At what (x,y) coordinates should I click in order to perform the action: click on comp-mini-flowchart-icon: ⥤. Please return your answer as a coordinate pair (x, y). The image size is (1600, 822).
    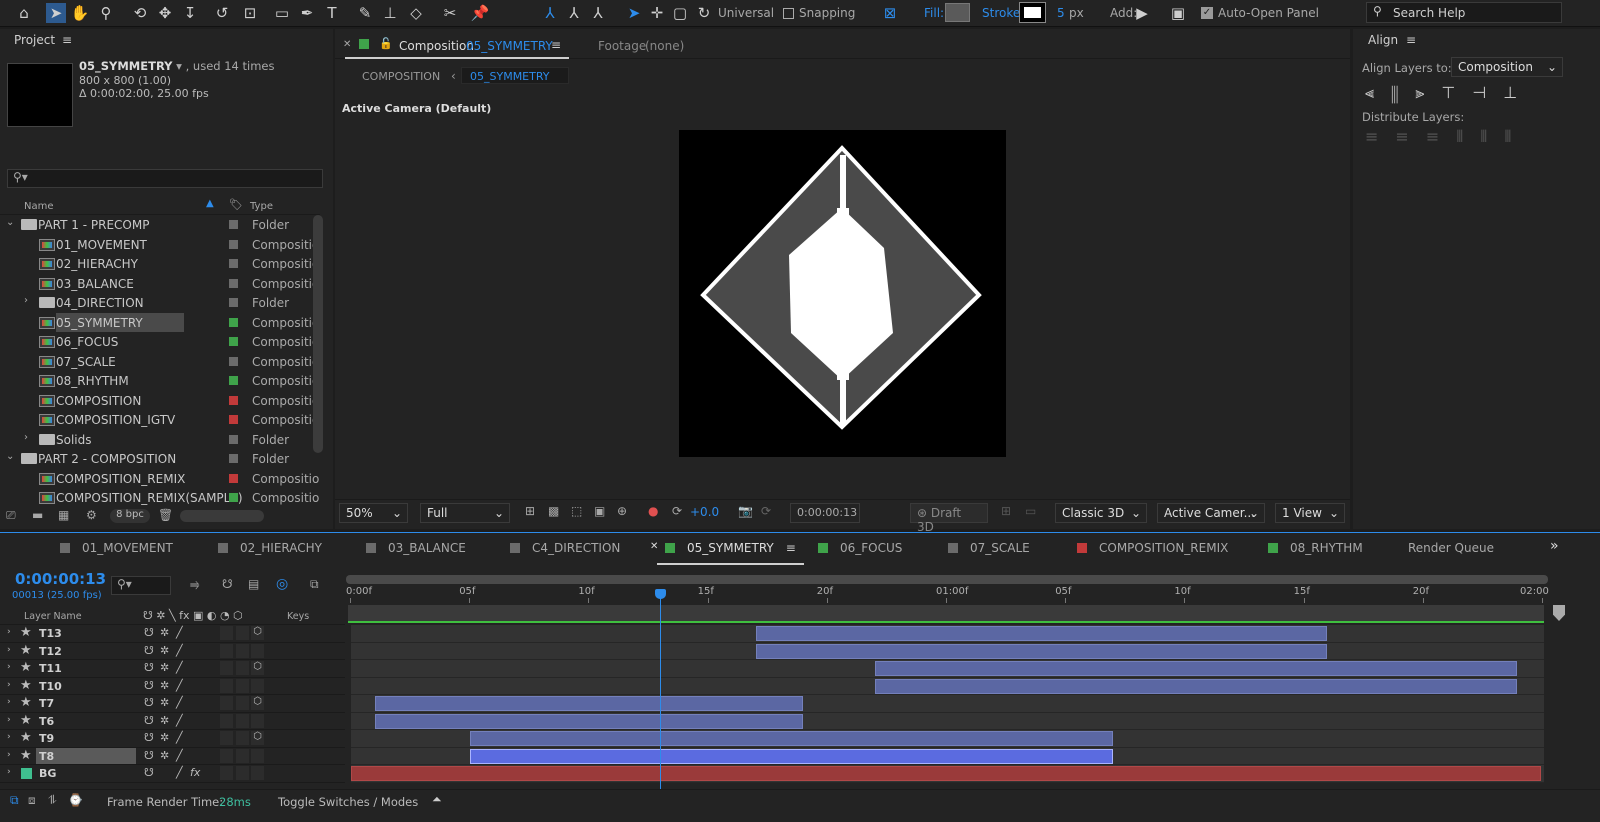
    Looking at the image, I should click on (195, 584).